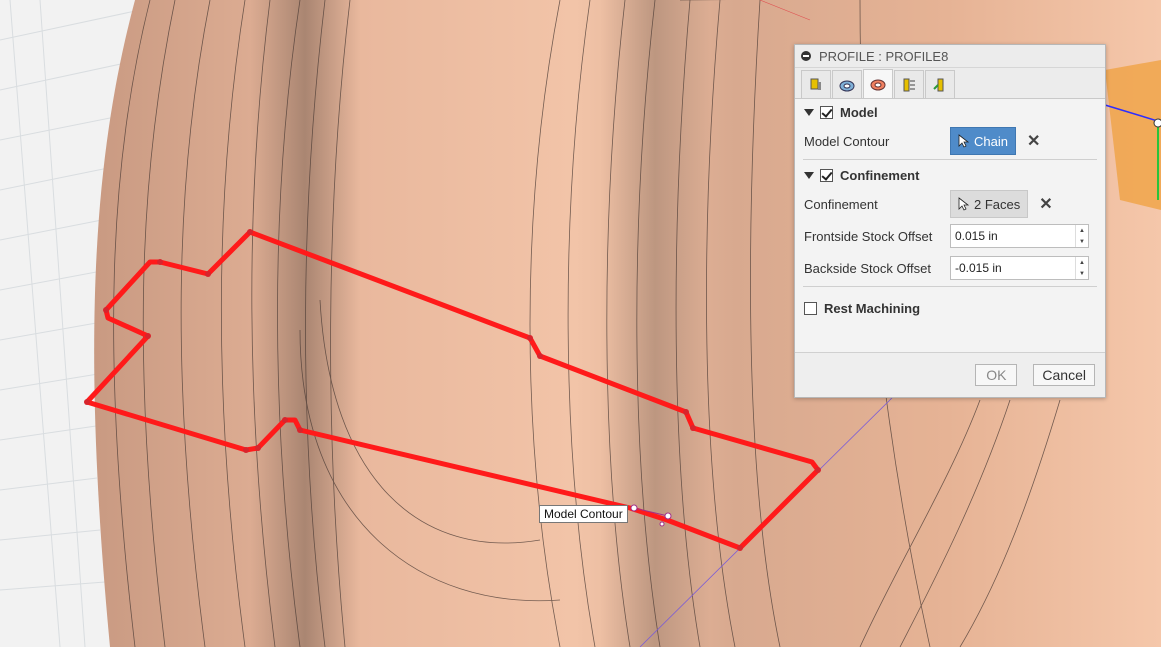 Image resolution: width=1161 pixels, height=647 pixels. Describe the element at coordinates (909, 84) in the screenshot. I see `passes-tab-icon` at that location.